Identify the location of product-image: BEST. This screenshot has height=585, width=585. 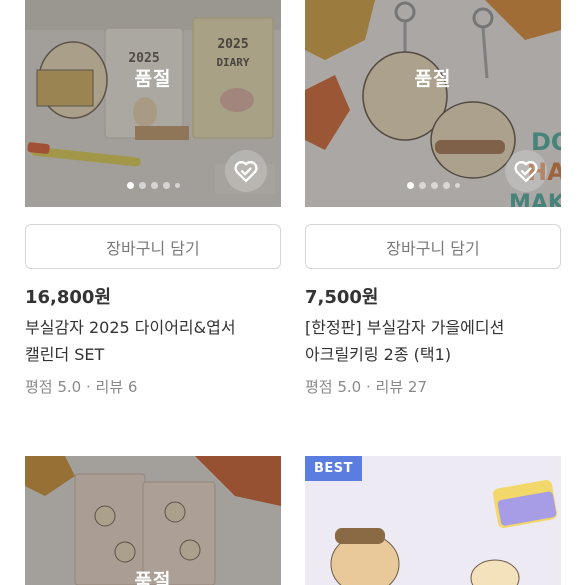
(433, 520).